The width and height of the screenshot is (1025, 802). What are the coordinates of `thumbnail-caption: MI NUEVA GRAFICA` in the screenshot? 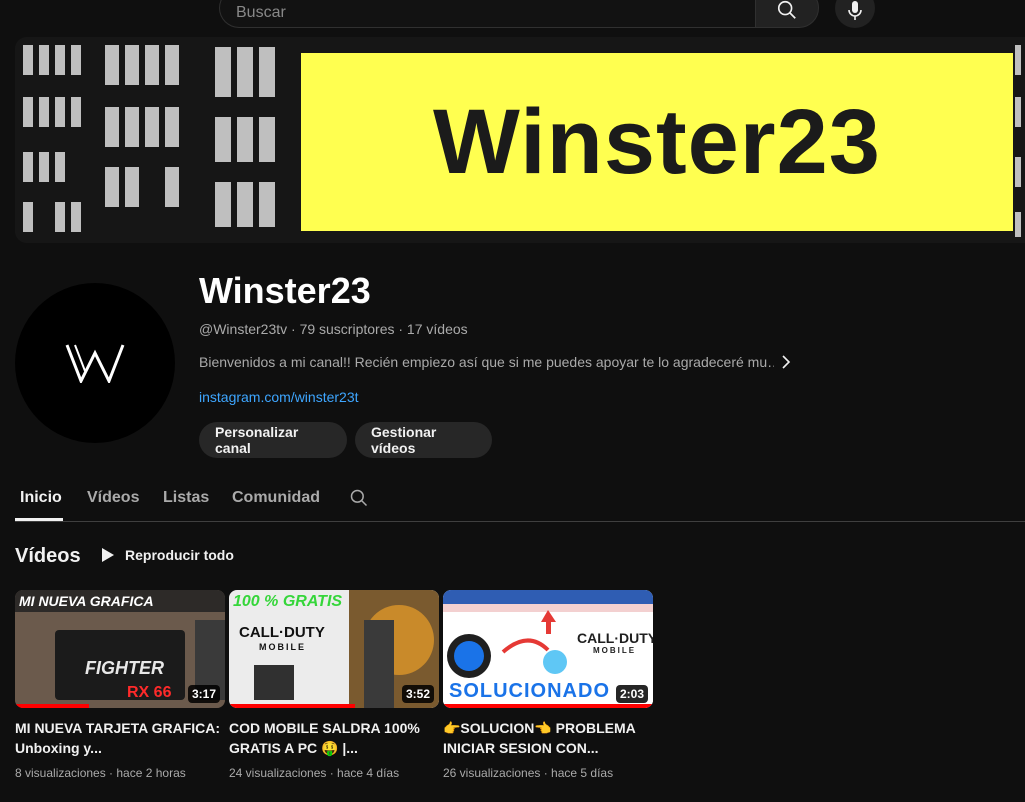 It's located at (86, 601).